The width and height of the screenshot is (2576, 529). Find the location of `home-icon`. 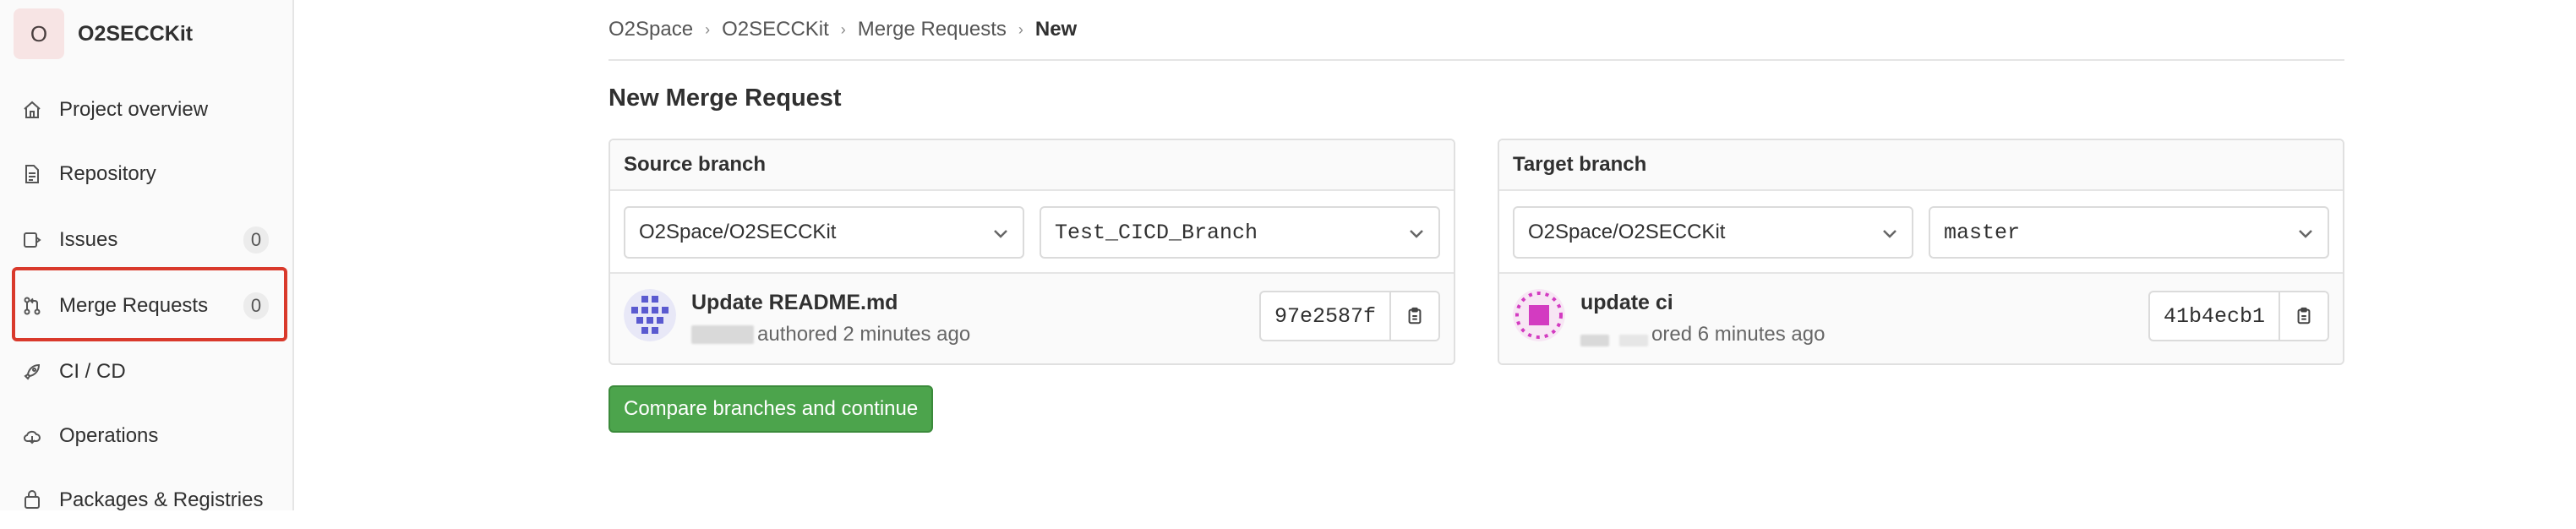

home-icon is located at coordinates (32, 110).